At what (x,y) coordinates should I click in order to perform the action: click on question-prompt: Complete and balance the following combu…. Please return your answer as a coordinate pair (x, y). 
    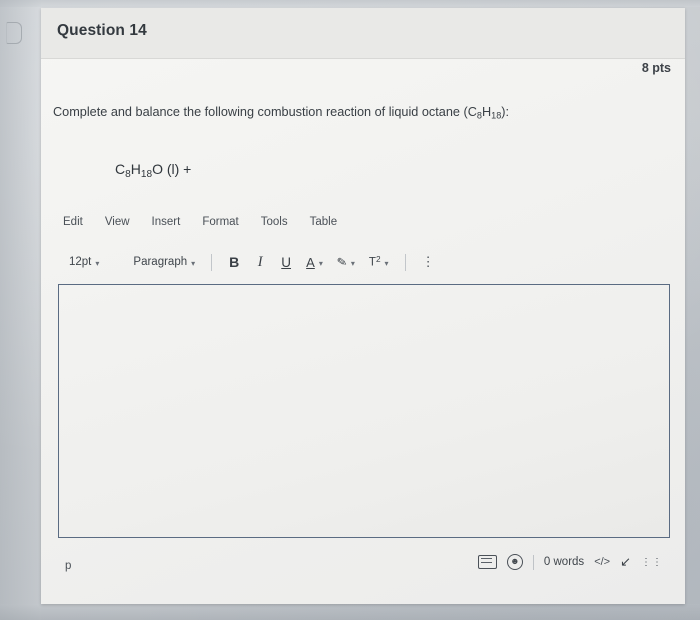
    Looking at the image, I should click on (359, 113).